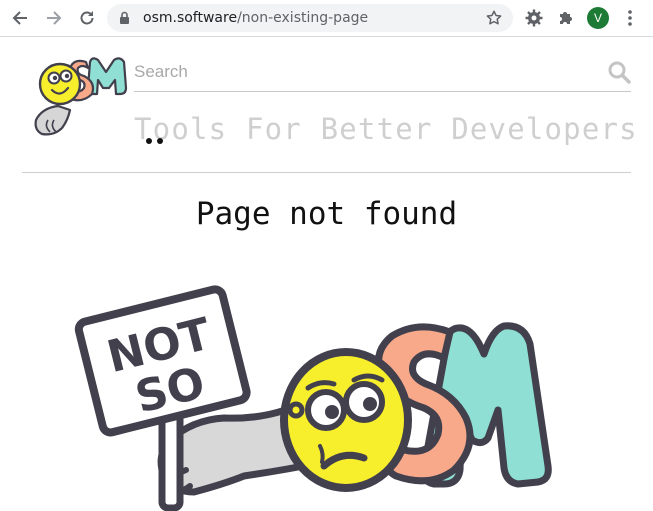  I want to click on search-bar, so click(382, 74).